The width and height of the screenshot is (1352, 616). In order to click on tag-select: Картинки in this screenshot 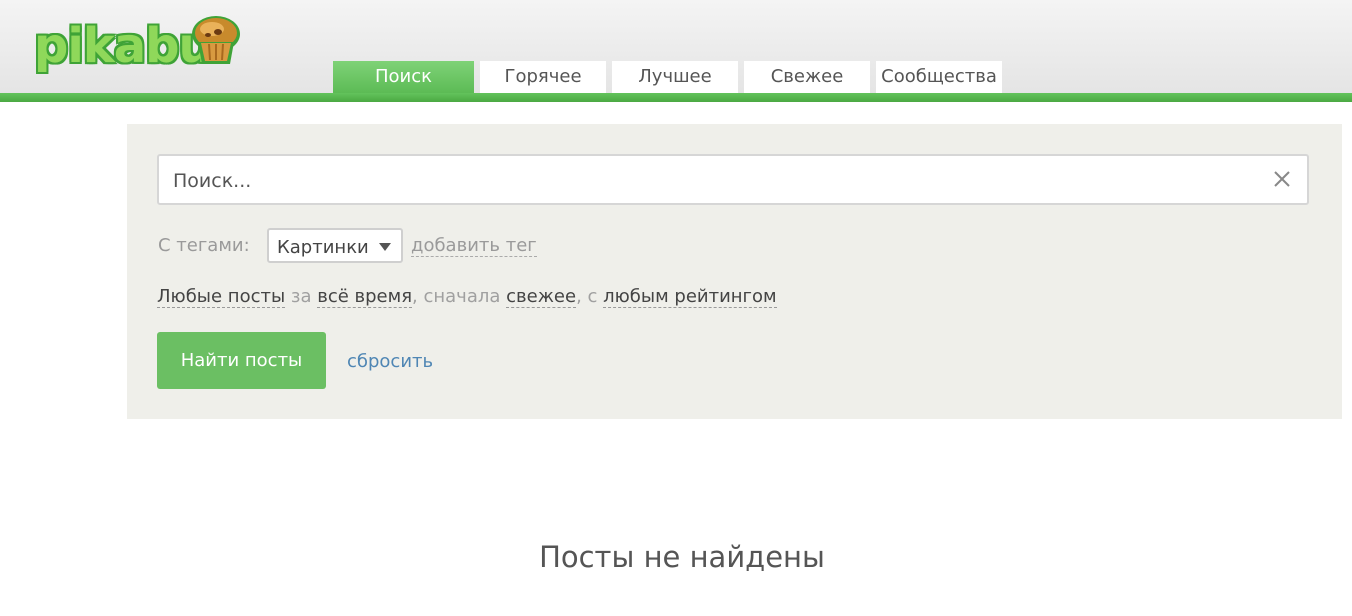, I will do `click(335, 245)`.